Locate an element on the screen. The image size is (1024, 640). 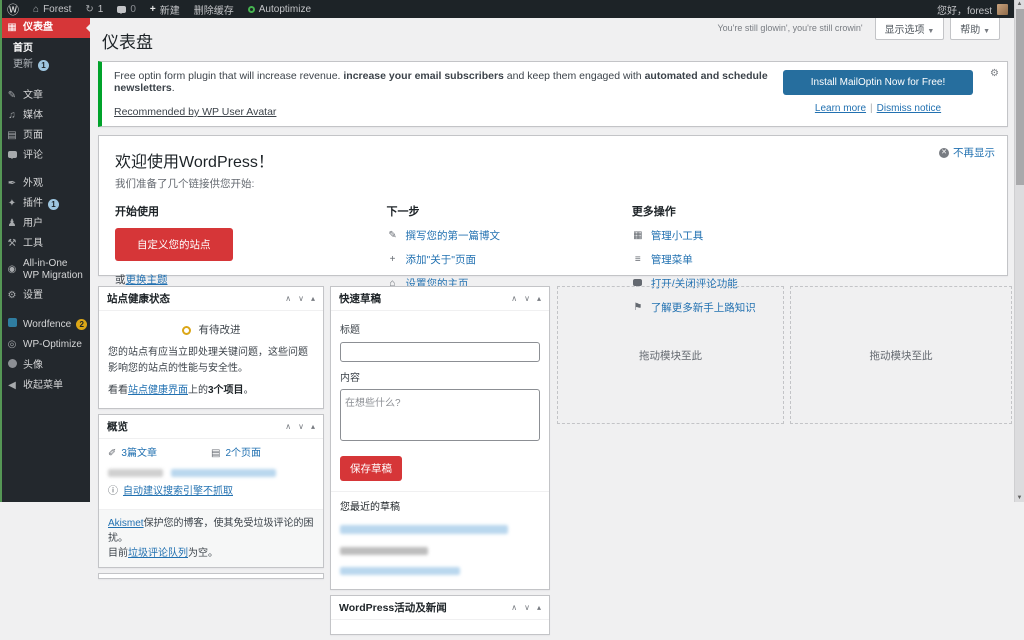
sidebar-item-posts: ✎ 文章 is located at coordinates (45, 96).